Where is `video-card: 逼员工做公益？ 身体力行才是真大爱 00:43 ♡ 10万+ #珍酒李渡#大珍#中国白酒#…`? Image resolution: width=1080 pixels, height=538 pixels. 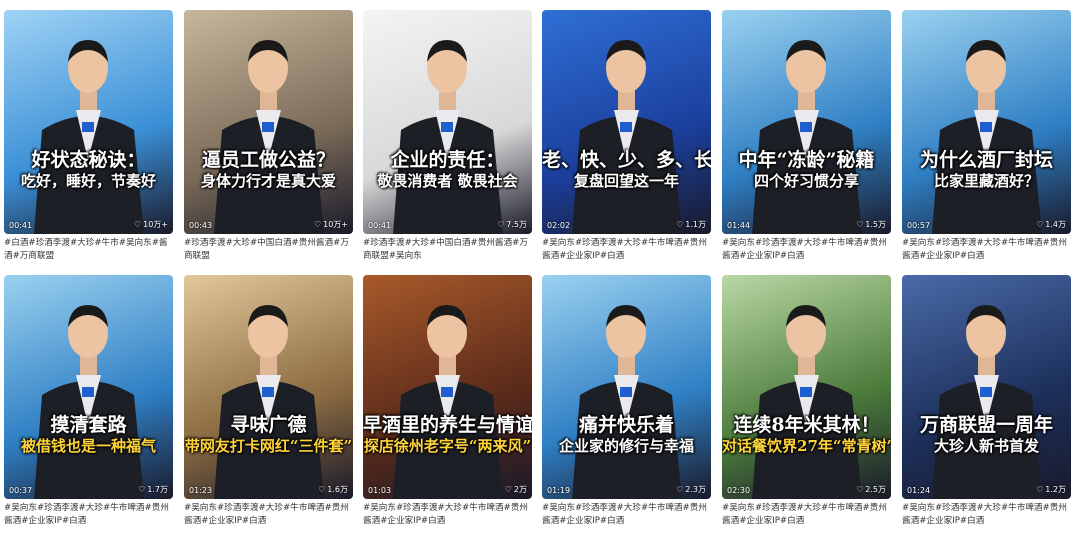 video-card: 逼员工做公益？ 身体力行才是真大爱 00:43 ♡ 10万+ #珍酒李渡#大珍#中国白酒#… is located at coordinates (268, 136).